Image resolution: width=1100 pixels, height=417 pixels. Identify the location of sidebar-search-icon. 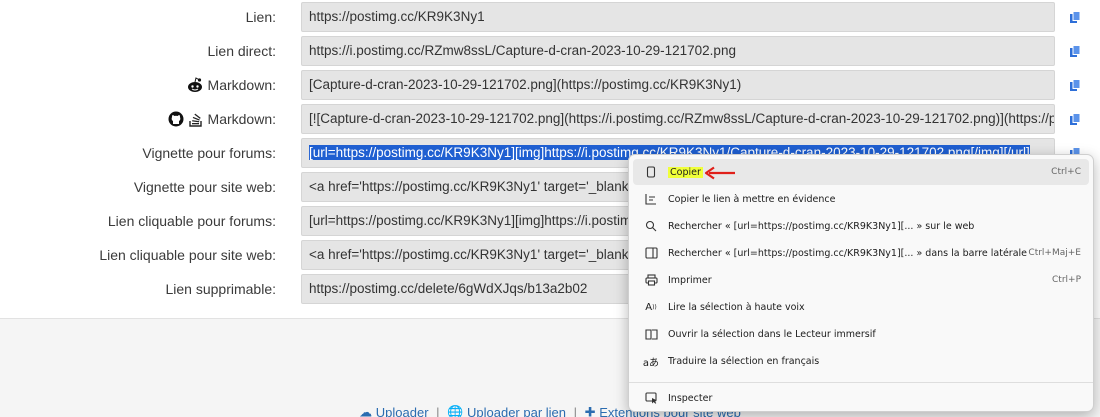
(651, 253).